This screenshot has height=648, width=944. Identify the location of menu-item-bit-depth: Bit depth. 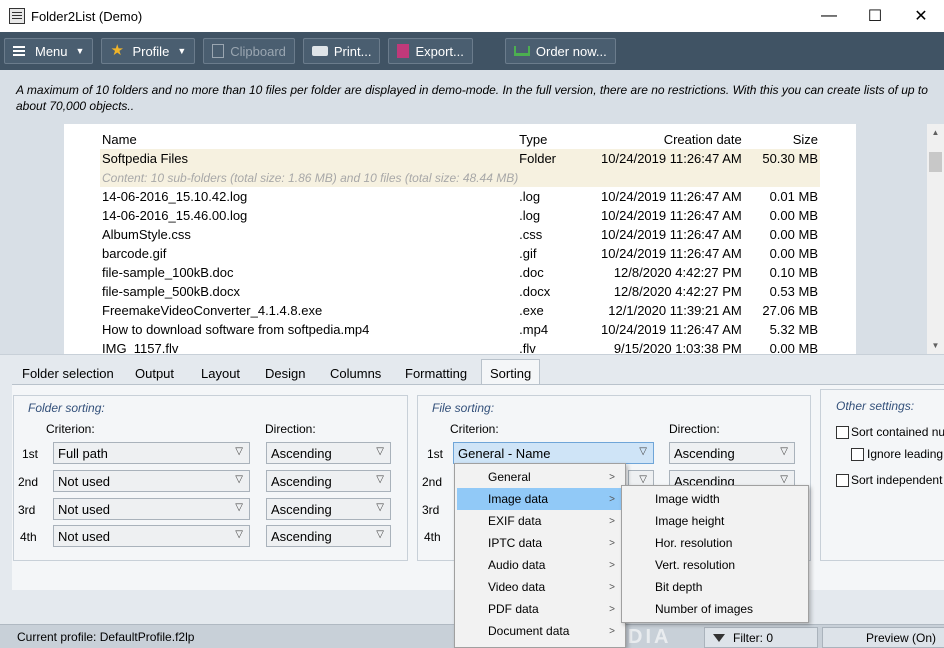
(715, 587).